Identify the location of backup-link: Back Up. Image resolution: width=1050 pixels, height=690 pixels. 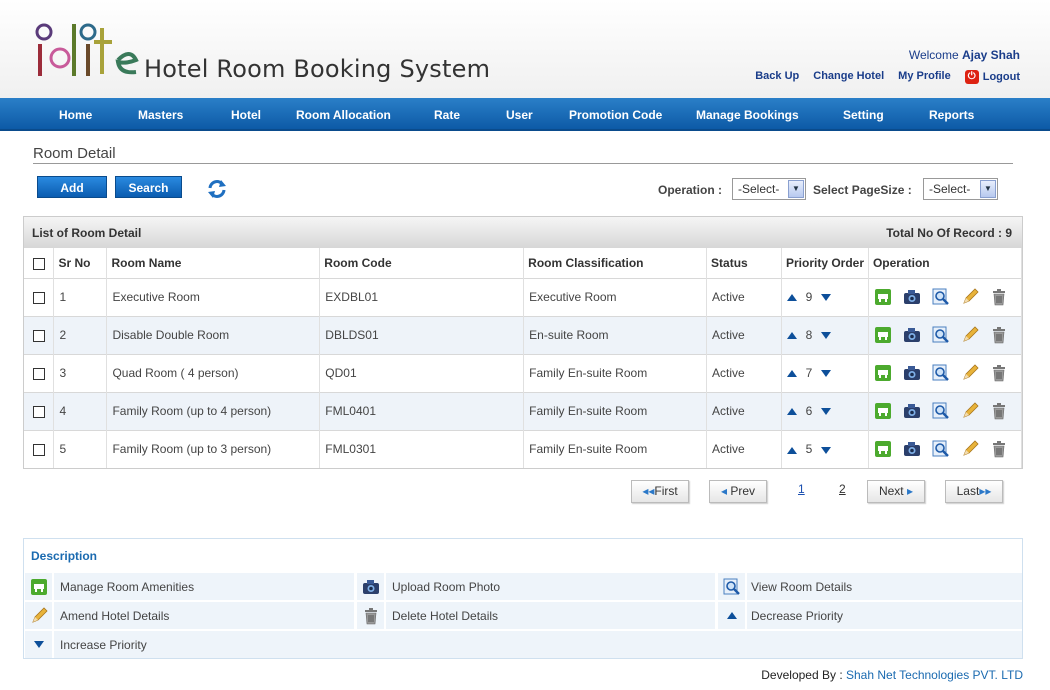
(777, 77).